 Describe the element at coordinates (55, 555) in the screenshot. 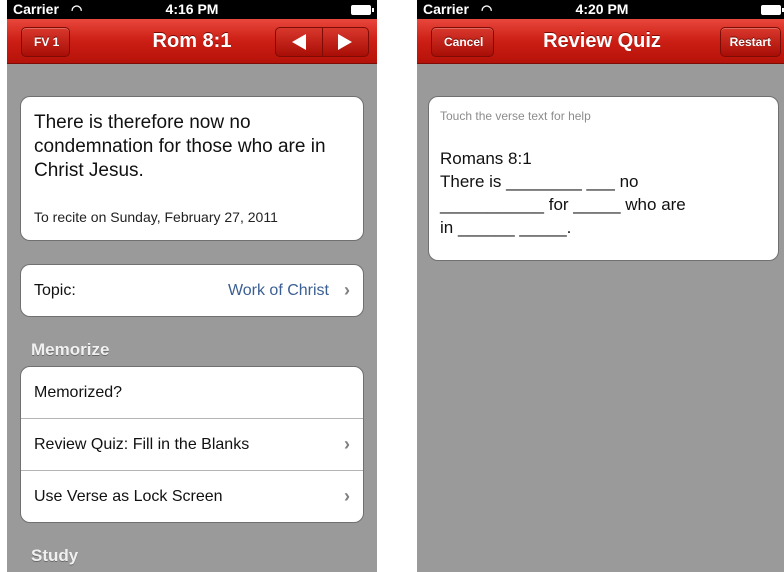

I see `section-header-study: Study` at that location.